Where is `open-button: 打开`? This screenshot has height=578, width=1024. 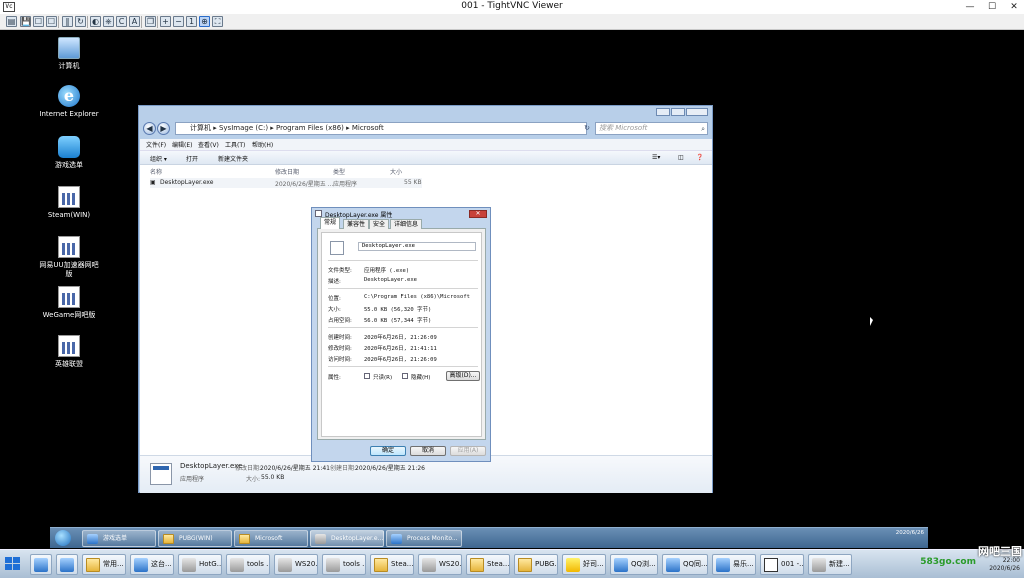
open-button: 打开 is located at coordinates (192, 158).